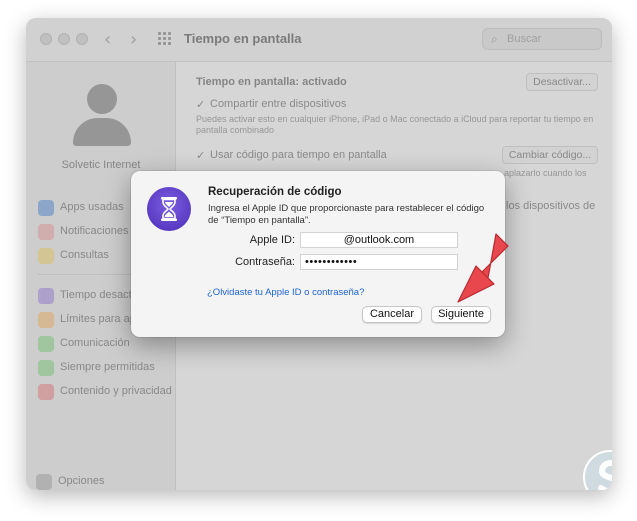 This screenshot has width=637, height=521. What do you see at coordinates (265, 262) in the screenshot?
I see `password-label: Contraseña:` at bounding box center [265, 262].